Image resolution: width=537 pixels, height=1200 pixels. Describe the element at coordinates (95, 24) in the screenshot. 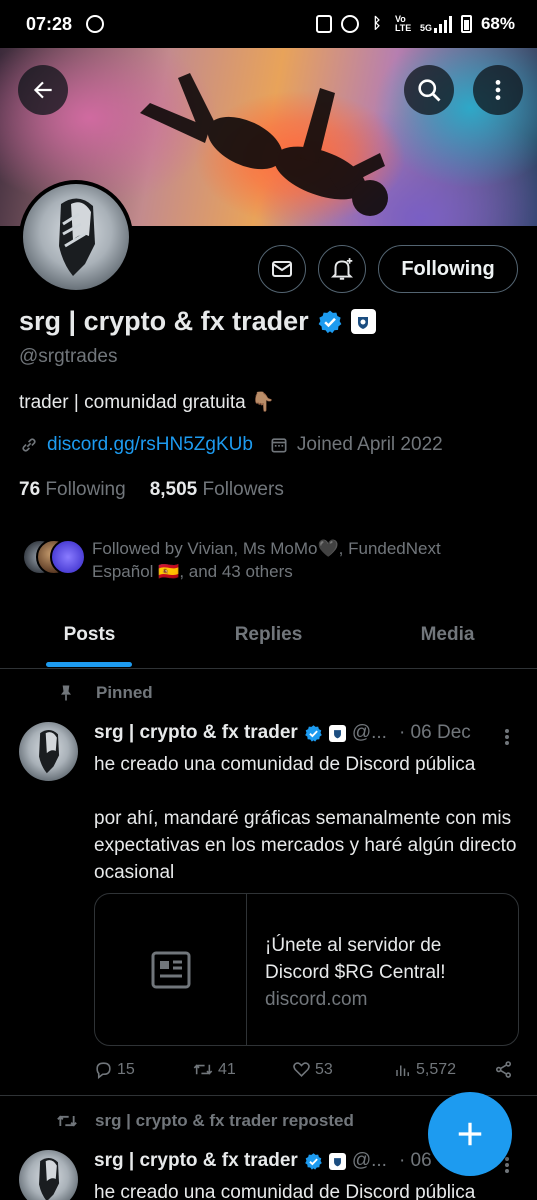

I see `vpn-icon` at that location.